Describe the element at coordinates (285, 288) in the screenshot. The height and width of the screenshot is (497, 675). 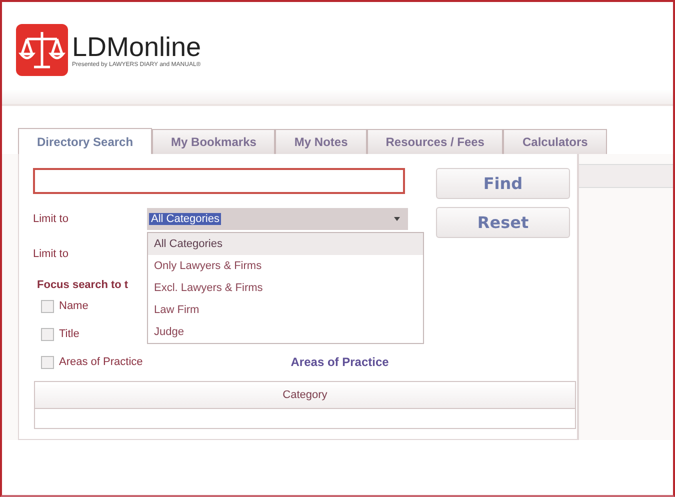
I see `dropdown-option: Excl. Lawyers & Firms` at that location.